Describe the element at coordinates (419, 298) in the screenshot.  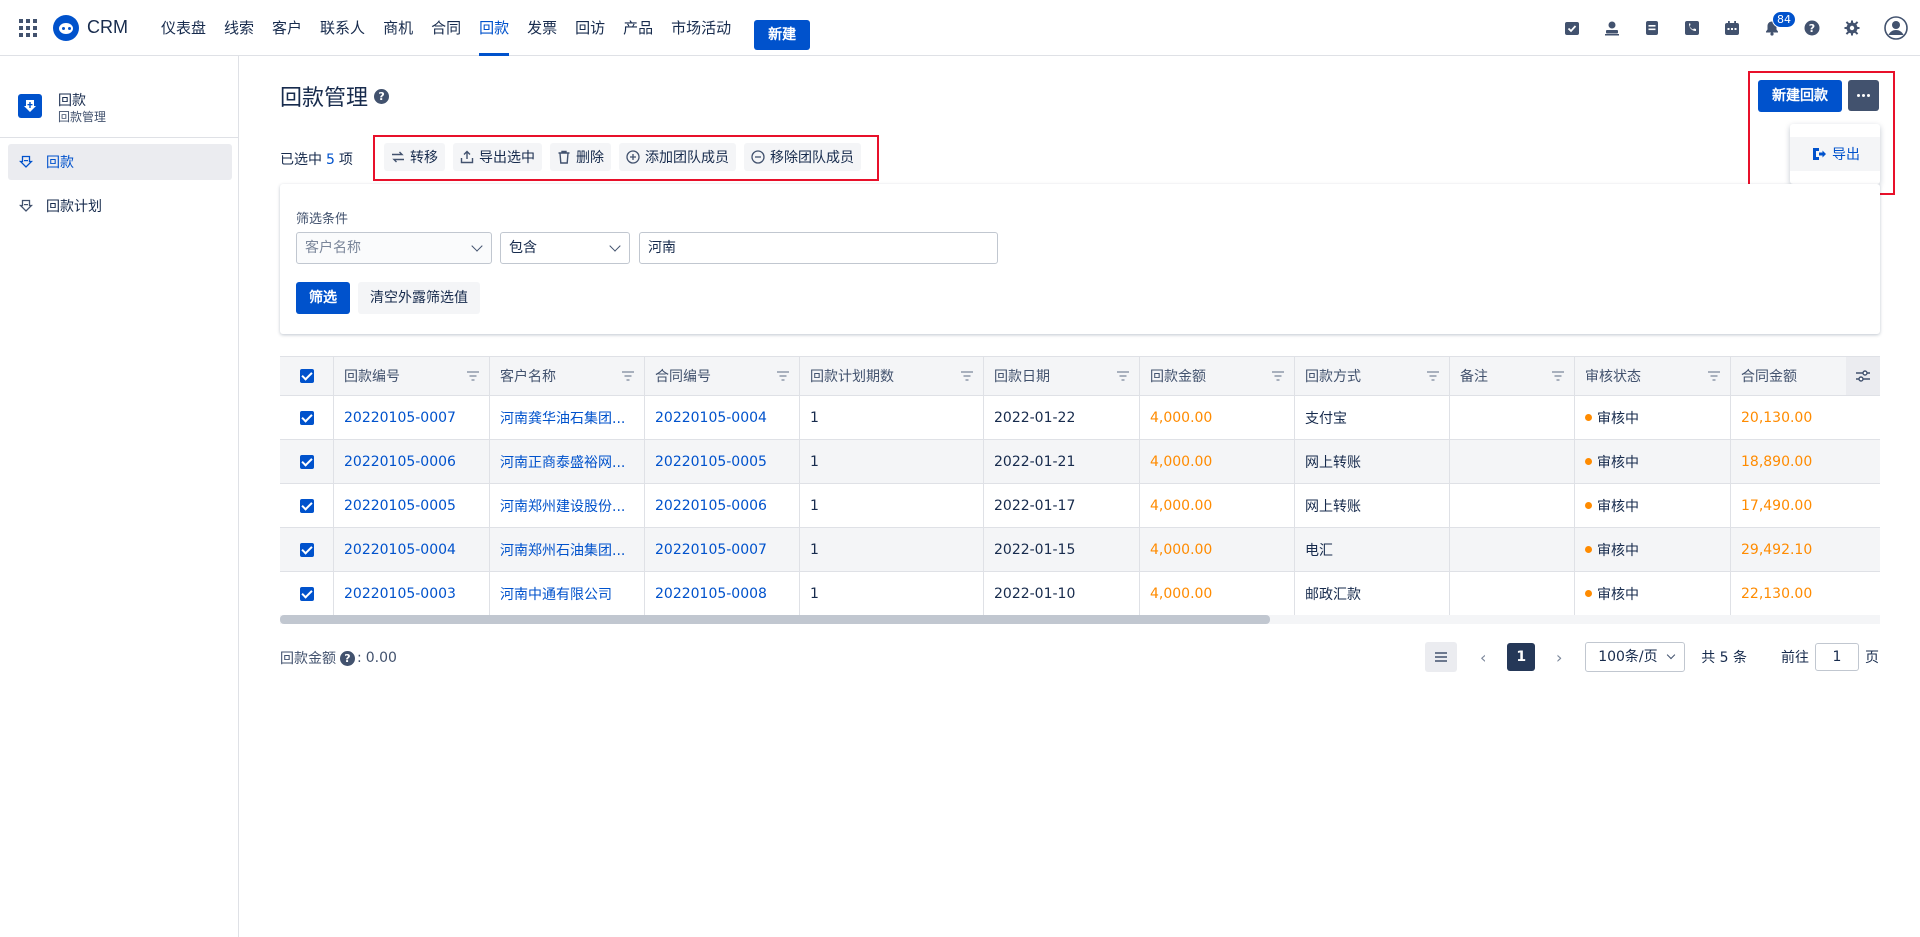
I see `filter-clear-button: 清空外露筛选值` at that location.